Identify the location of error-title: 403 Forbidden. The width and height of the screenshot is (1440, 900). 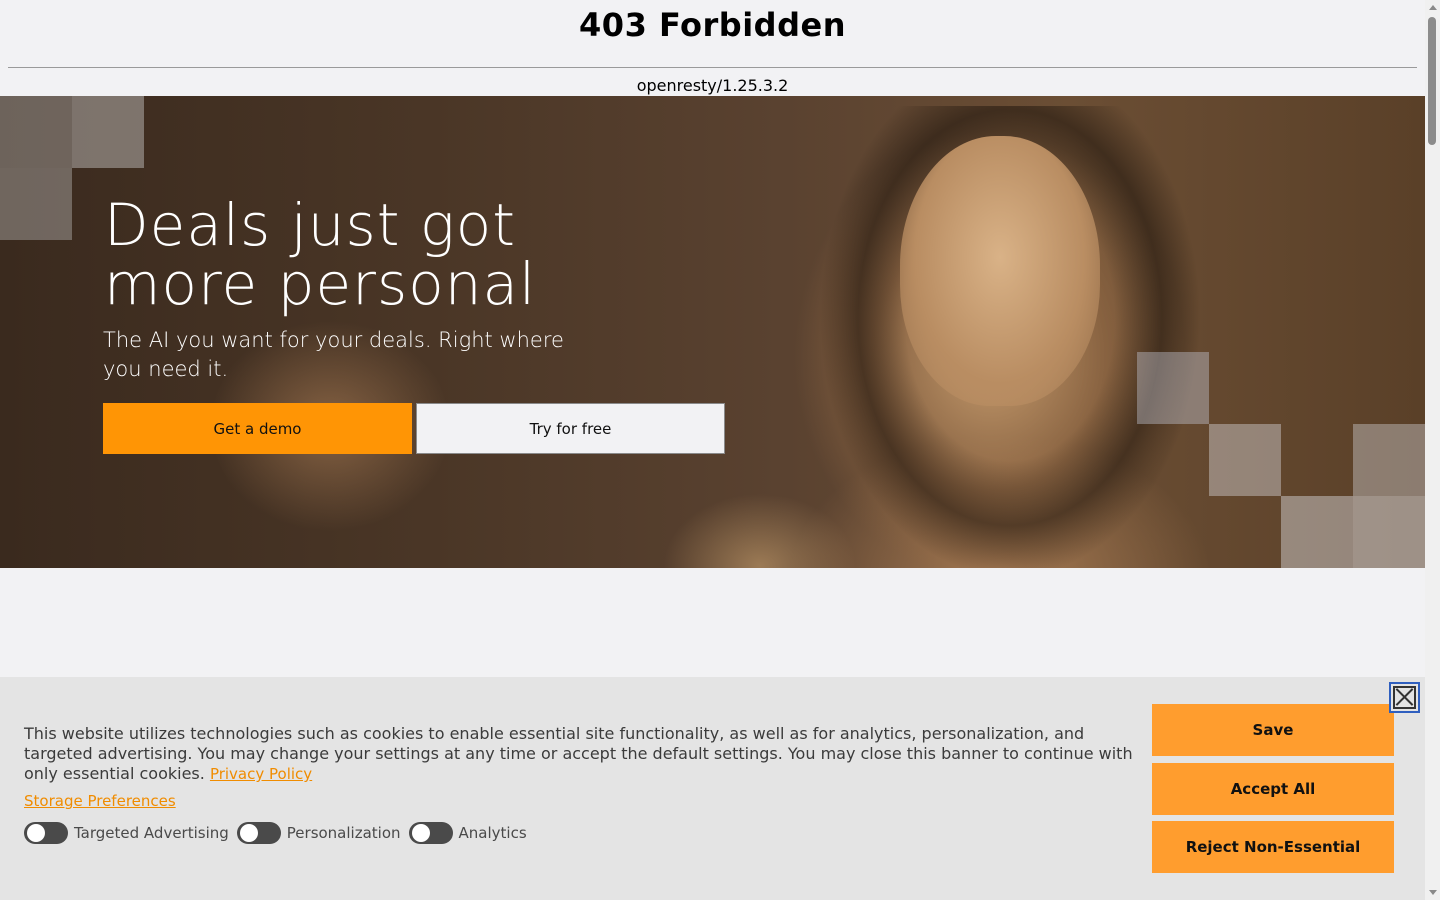
(712, 25).